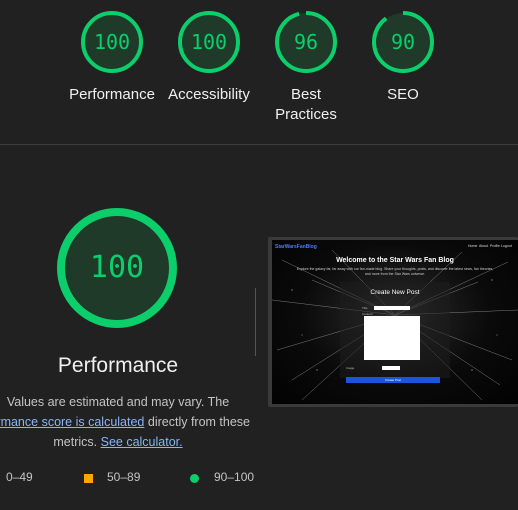 This screenshot has width=518, height=510. Describe the element at coordinates (403, 94) in the screenshot. I see `gauge-label: SEO` at that location.